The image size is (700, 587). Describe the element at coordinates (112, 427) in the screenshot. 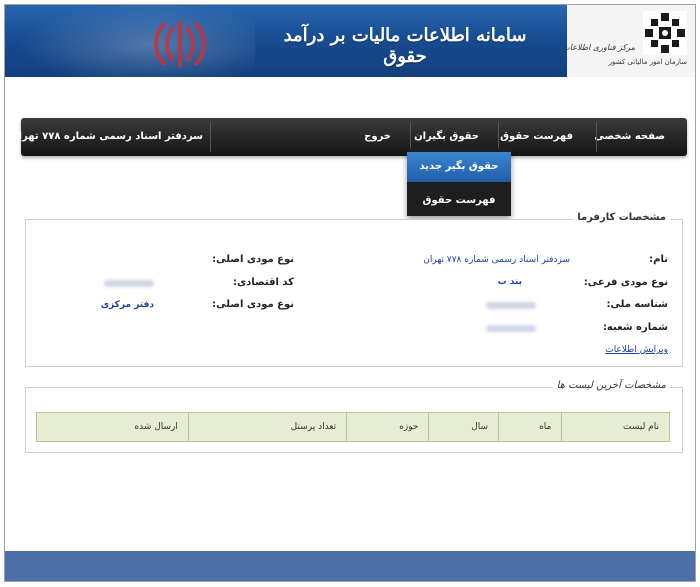

I see `column-header: ارسال شده` at that location.